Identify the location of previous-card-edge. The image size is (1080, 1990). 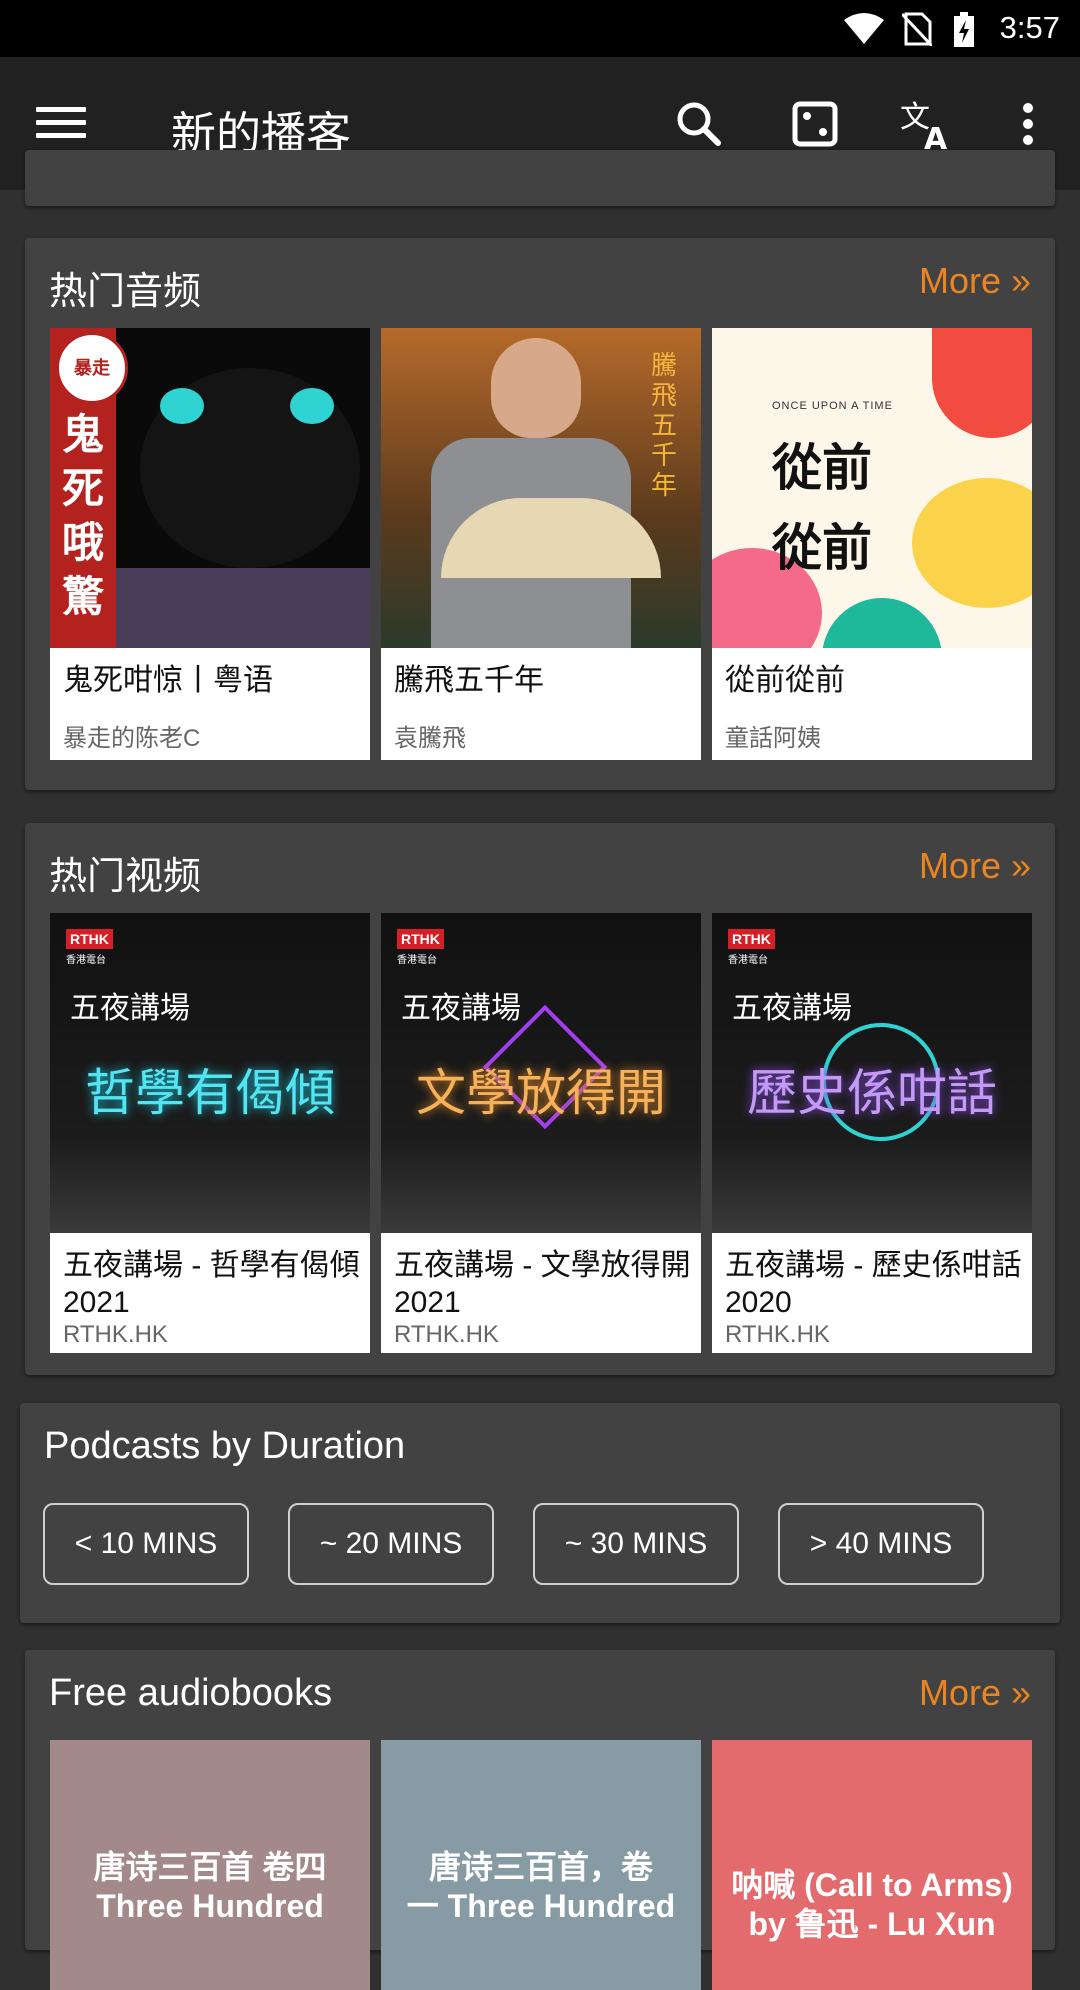
(540, 178).